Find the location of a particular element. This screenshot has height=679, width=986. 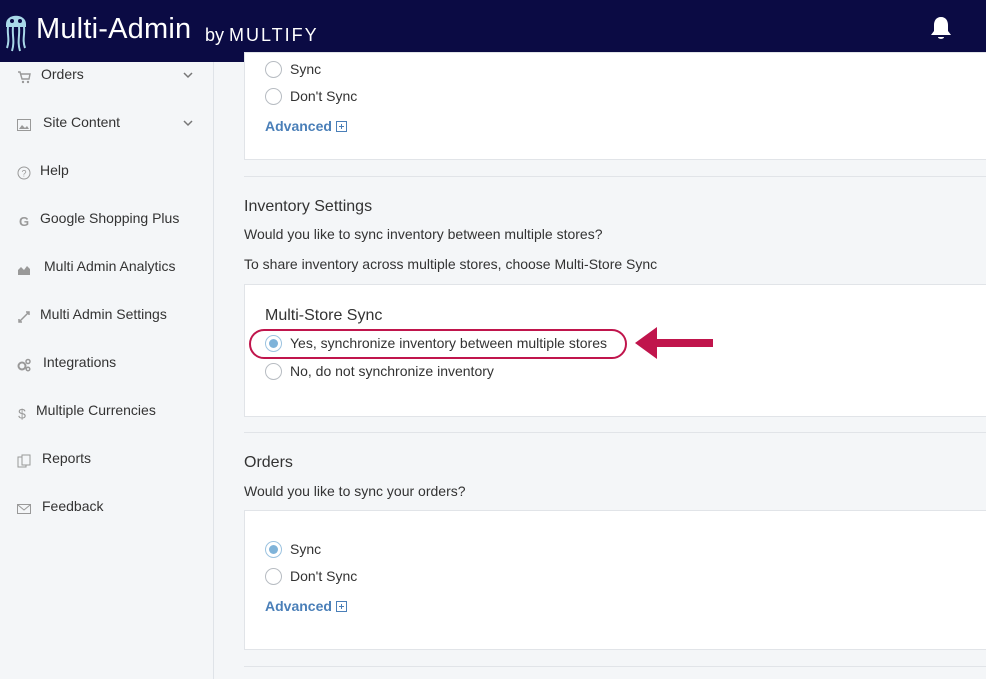

sidebar-item-multi-admin-settings: Multi Admin Settings is located at coordinates (106, 318).